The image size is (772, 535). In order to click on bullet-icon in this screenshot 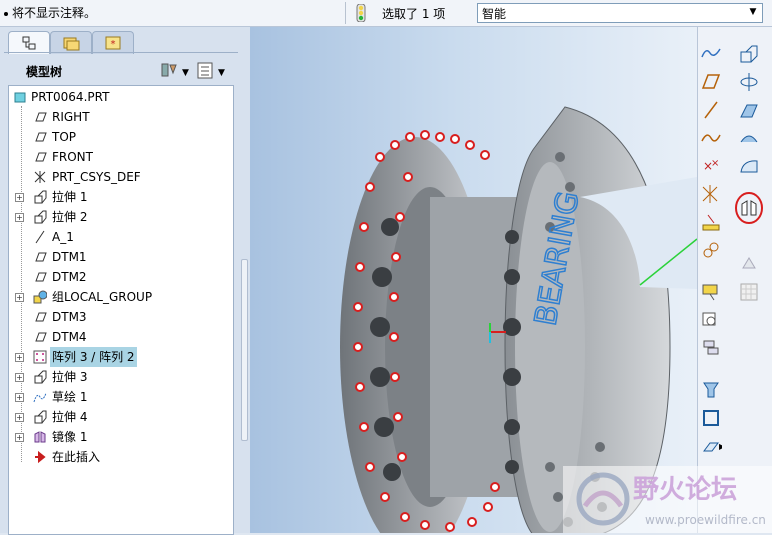, I will do `click(6, 13)`.